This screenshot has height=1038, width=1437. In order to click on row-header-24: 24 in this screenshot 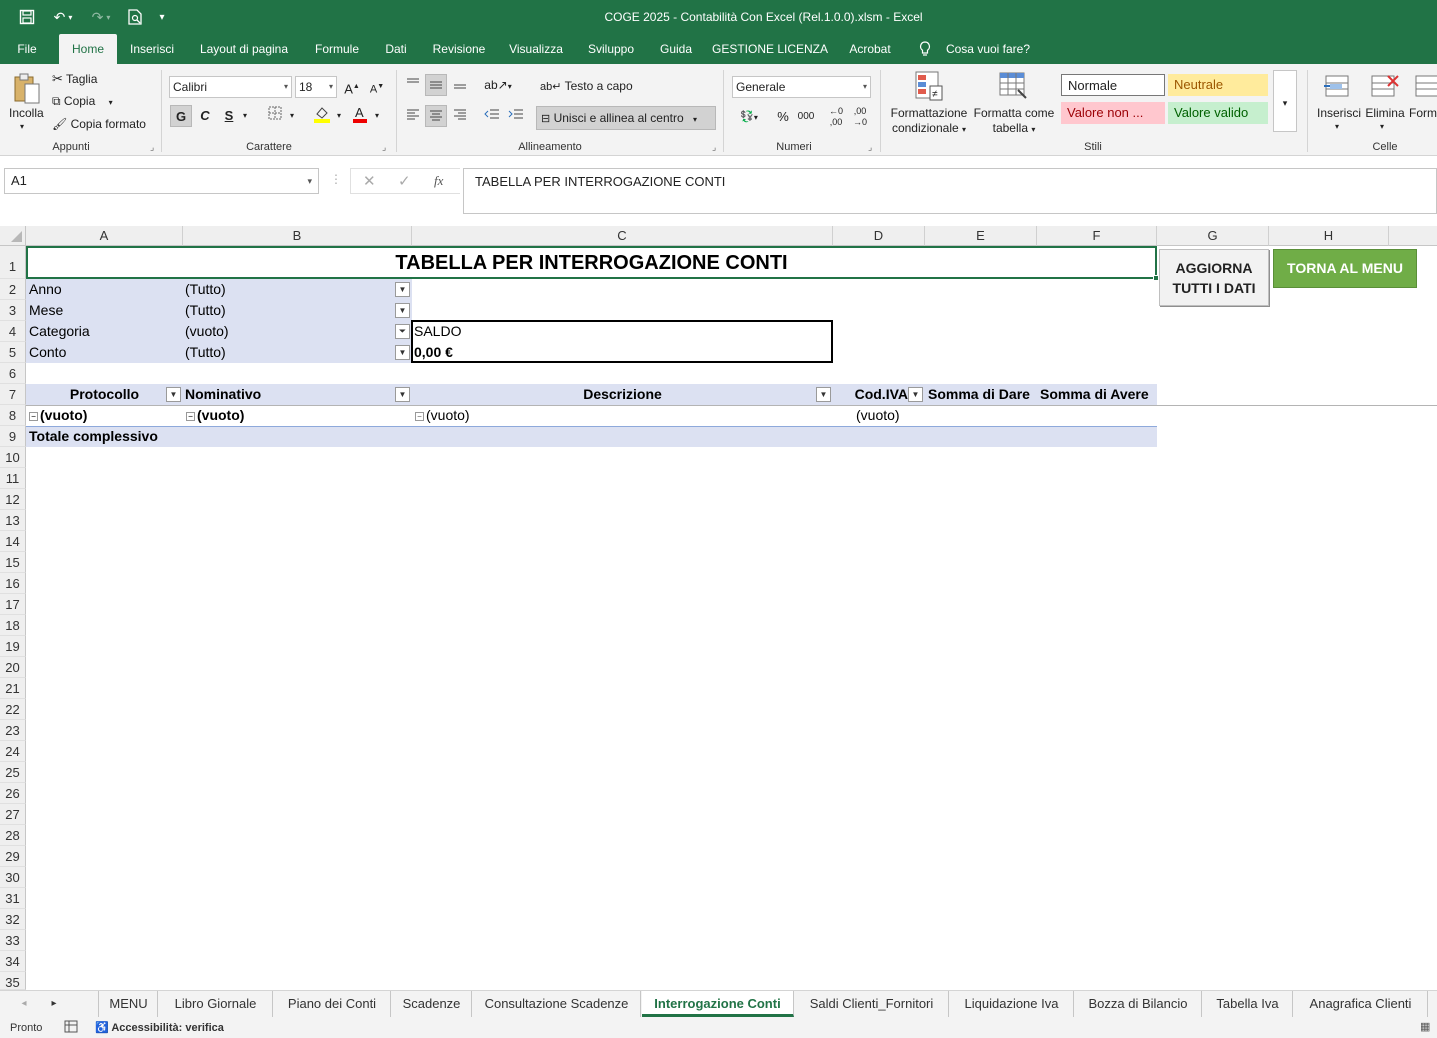, I will do `click(13, 751)`.